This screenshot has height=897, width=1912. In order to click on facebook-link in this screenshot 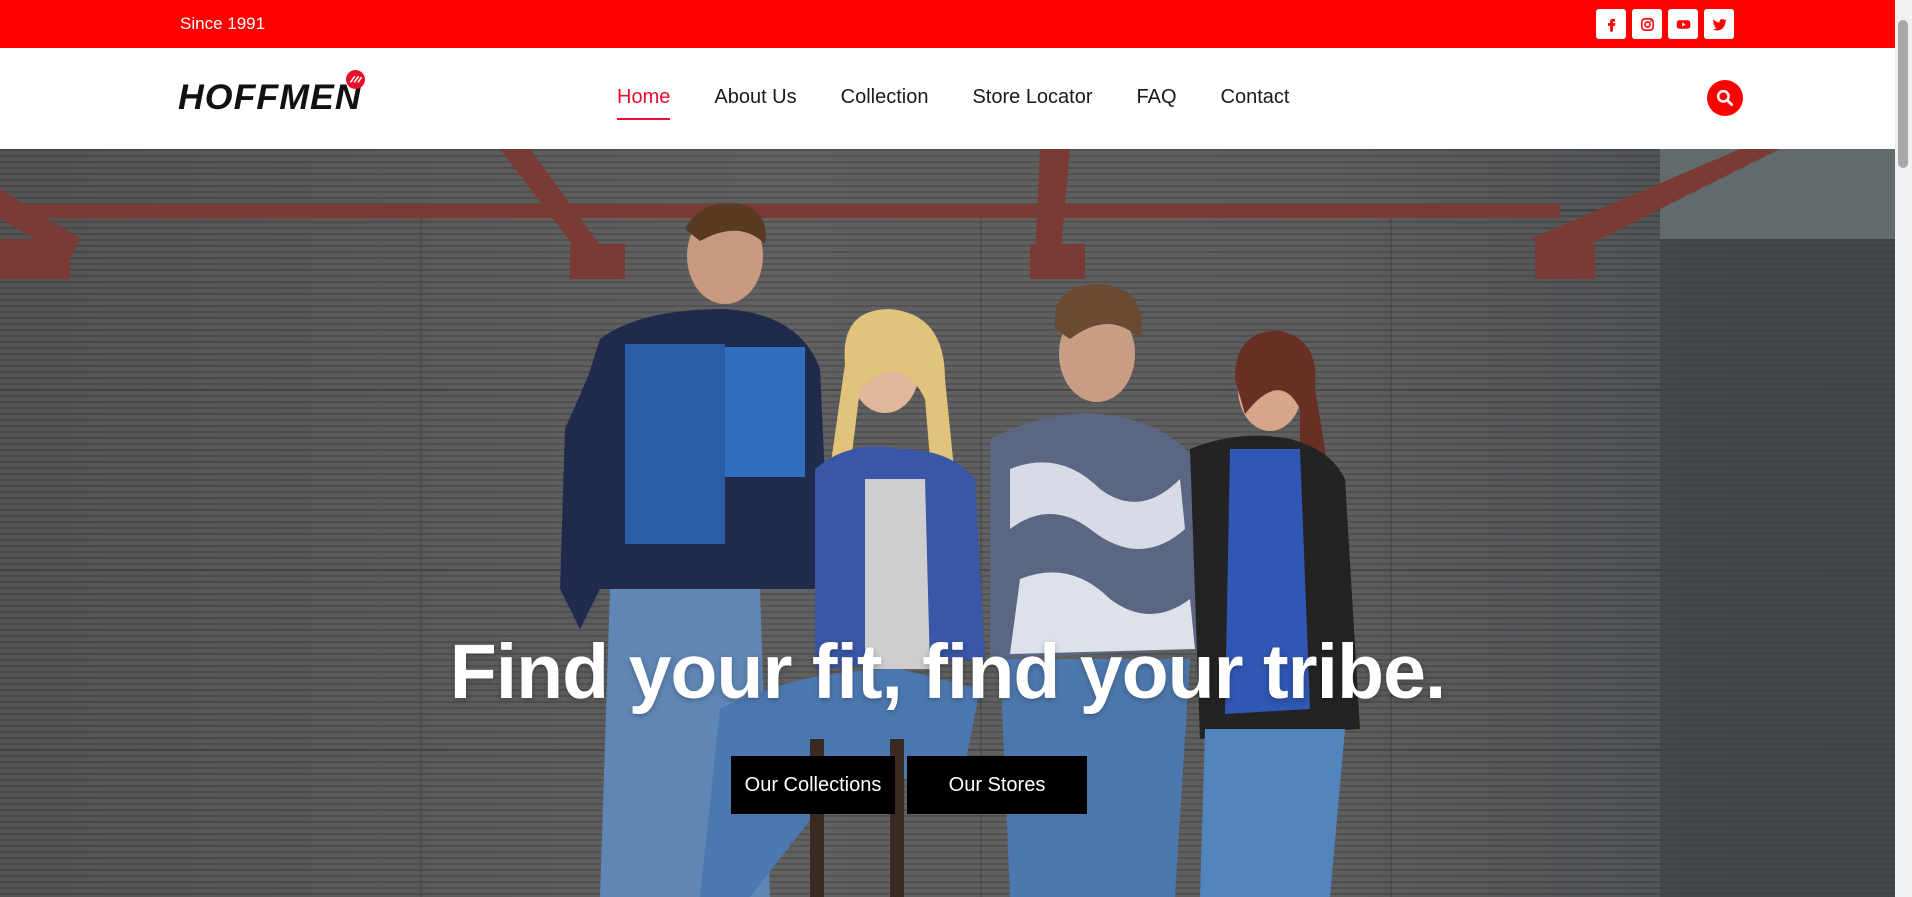, I will do `click(1611, 24)`.